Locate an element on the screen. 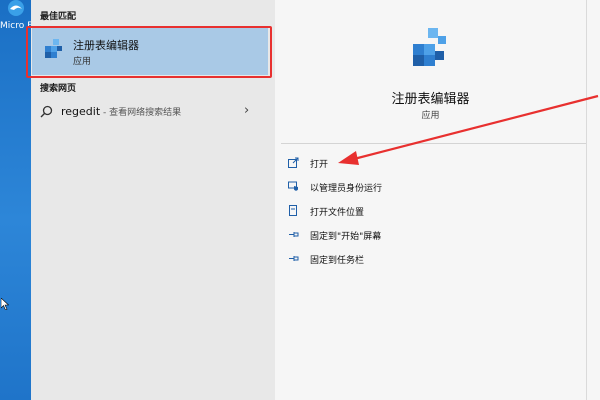 The image size is (600, 400). search-icon is located at coordinates (46, 111).